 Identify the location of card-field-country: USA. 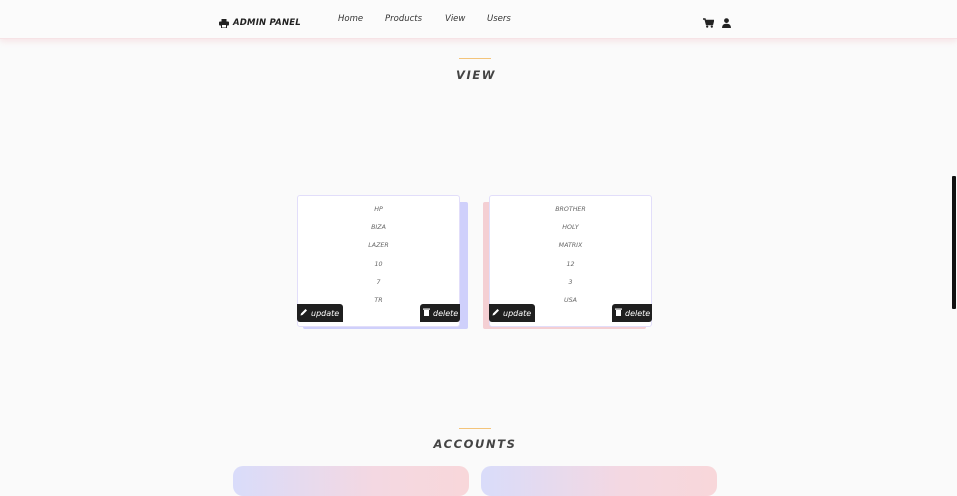
(570, 300).